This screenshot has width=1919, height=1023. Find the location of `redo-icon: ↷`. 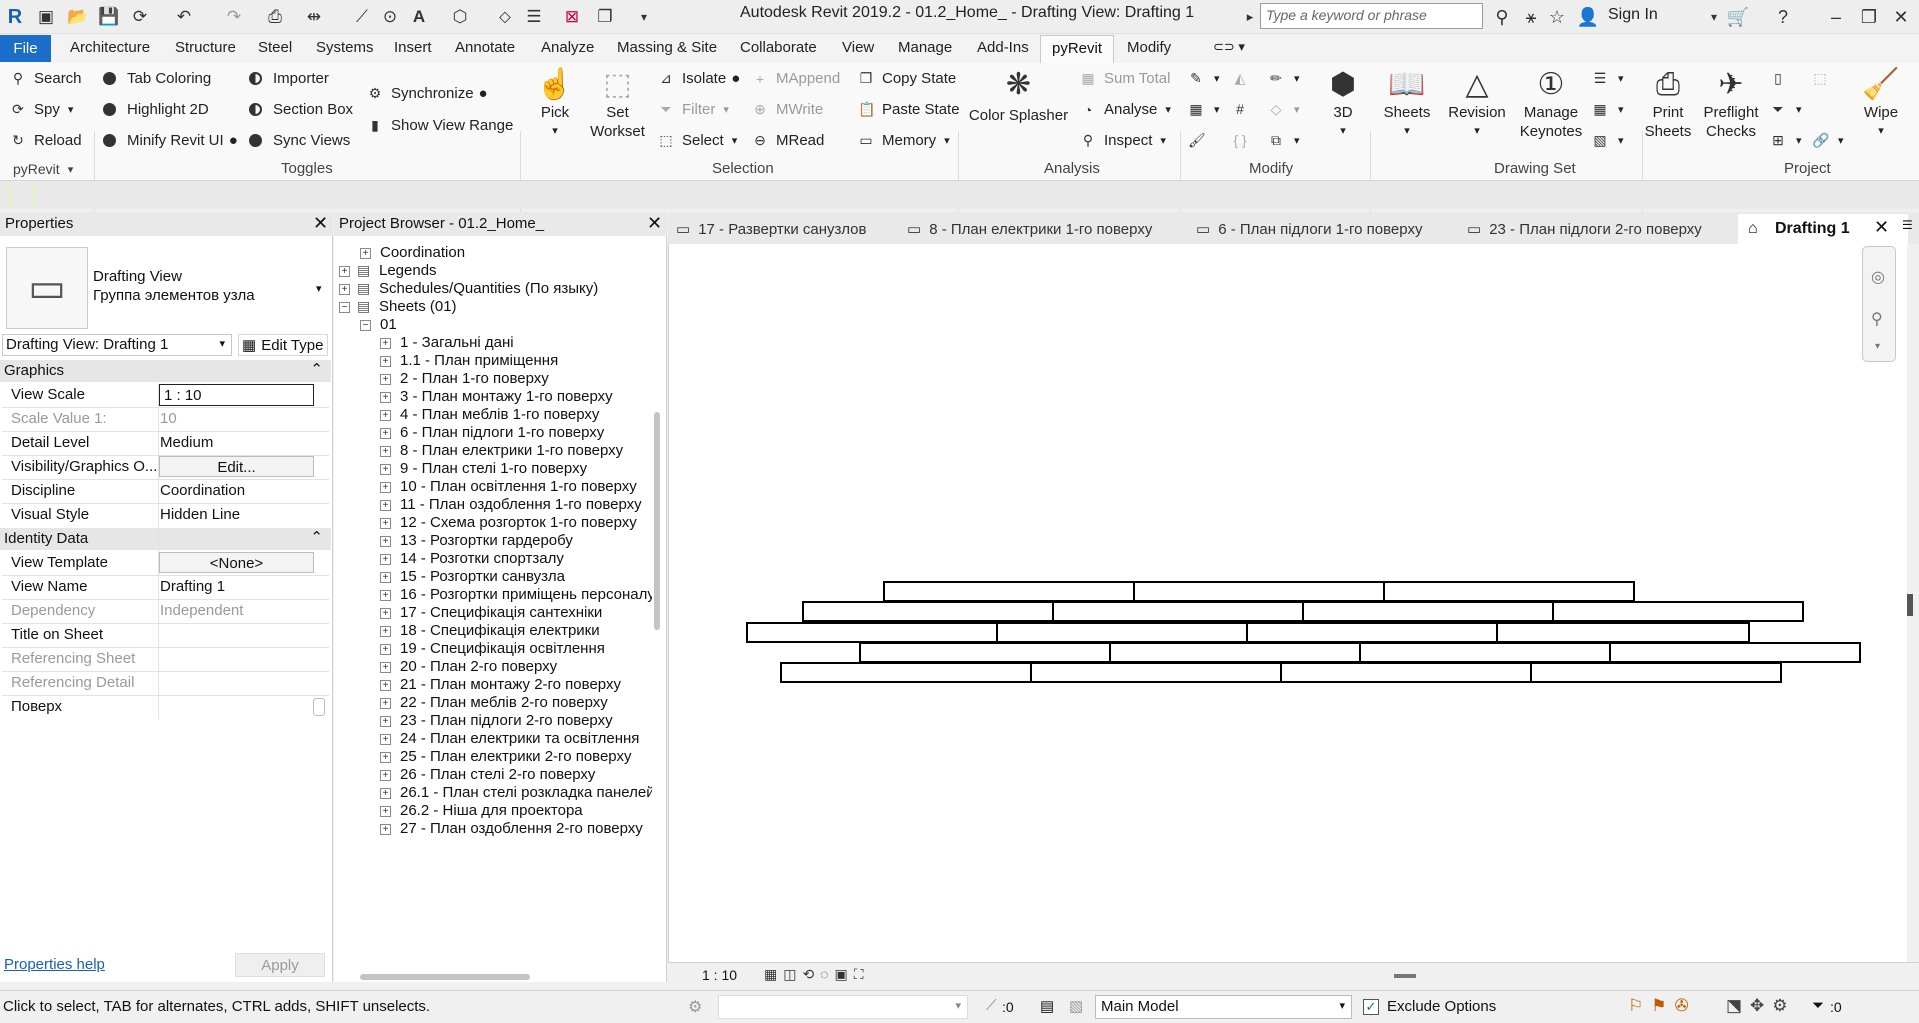

redo-icon: ↷ is located at coordinates (234, 17).